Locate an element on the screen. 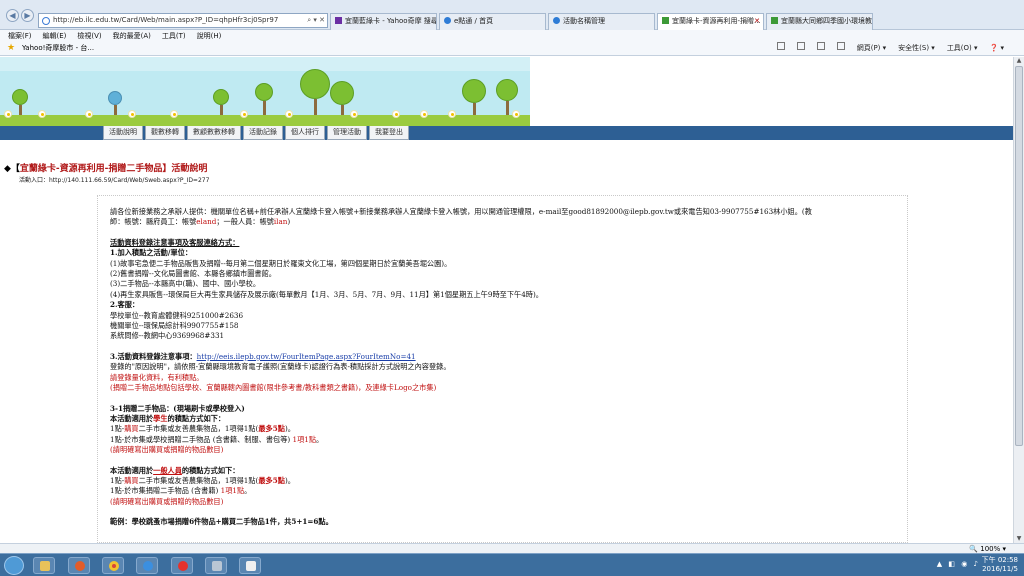 This screenshot has width=1024, height=576. list-item: 機關單位--環保局綜計科9907755#158 is located at coordinates (174, 326).